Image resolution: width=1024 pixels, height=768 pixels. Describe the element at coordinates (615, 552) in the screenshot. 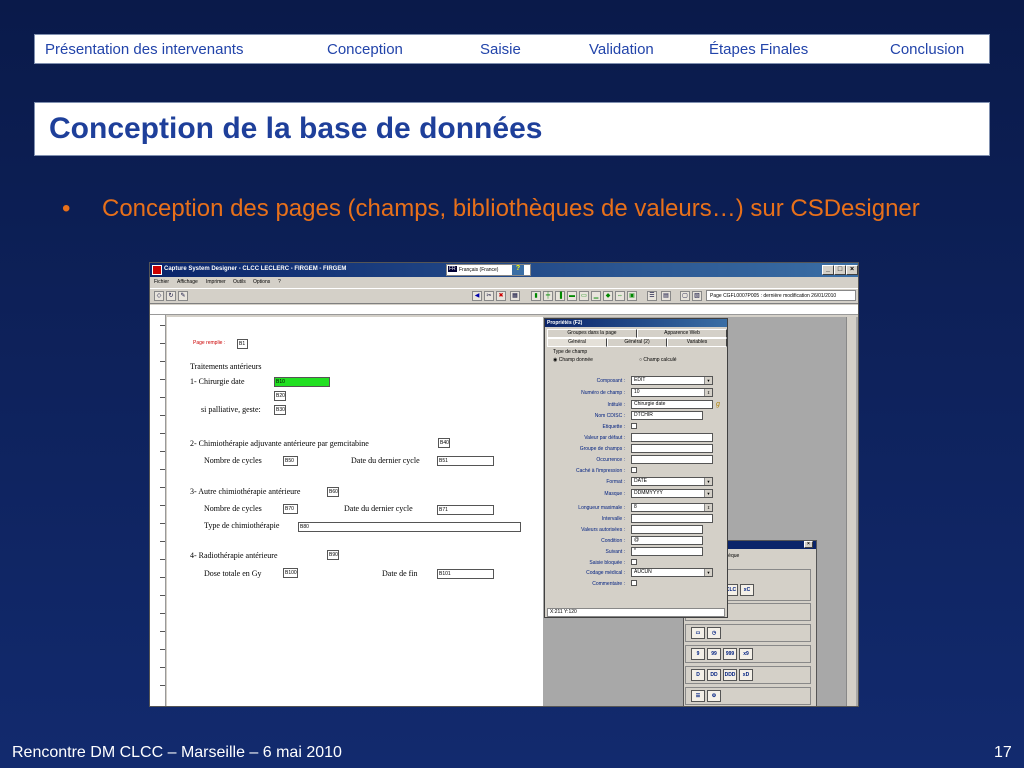

I see `prop-label: Suivant :` at that location.